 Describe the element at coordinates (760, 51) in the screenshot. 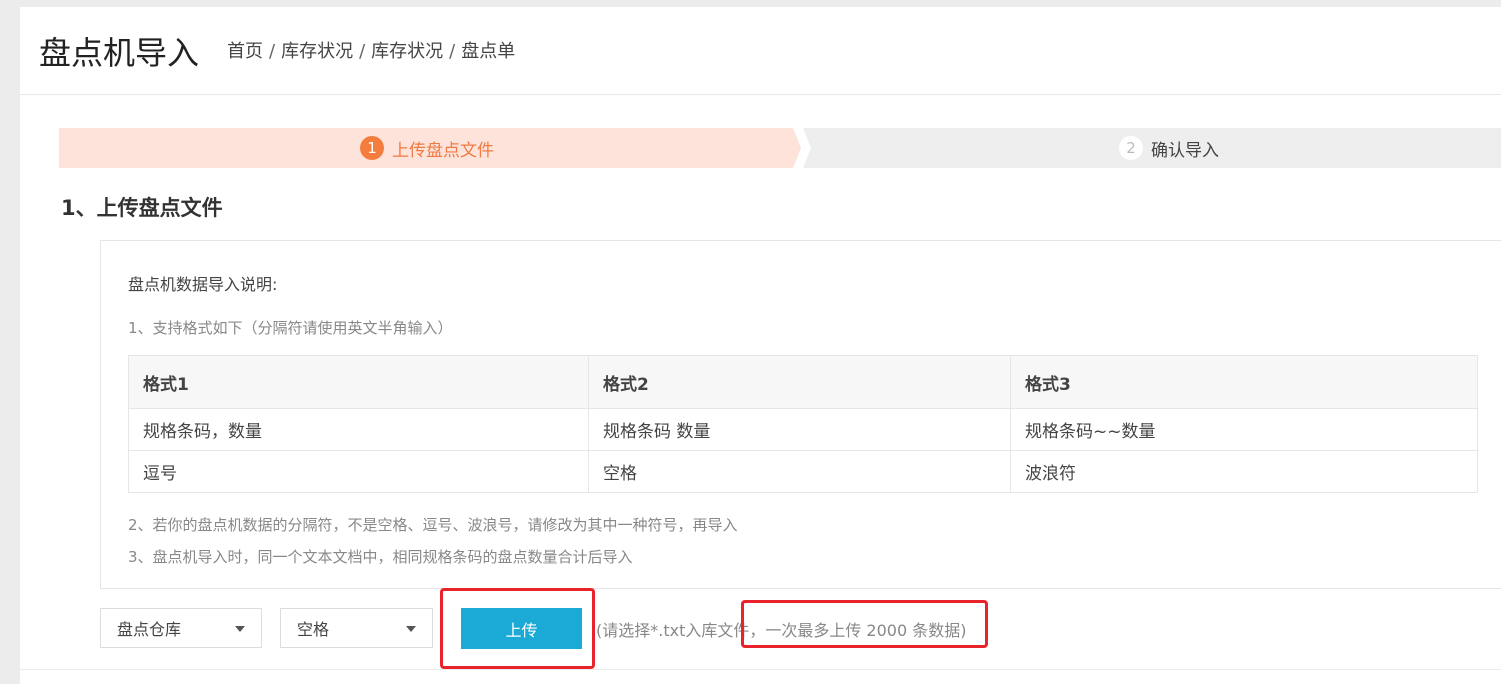

I see `page-header: 盘点机导入 首页 / 库存状况 / 库存状况 / 盘点单` at that location.